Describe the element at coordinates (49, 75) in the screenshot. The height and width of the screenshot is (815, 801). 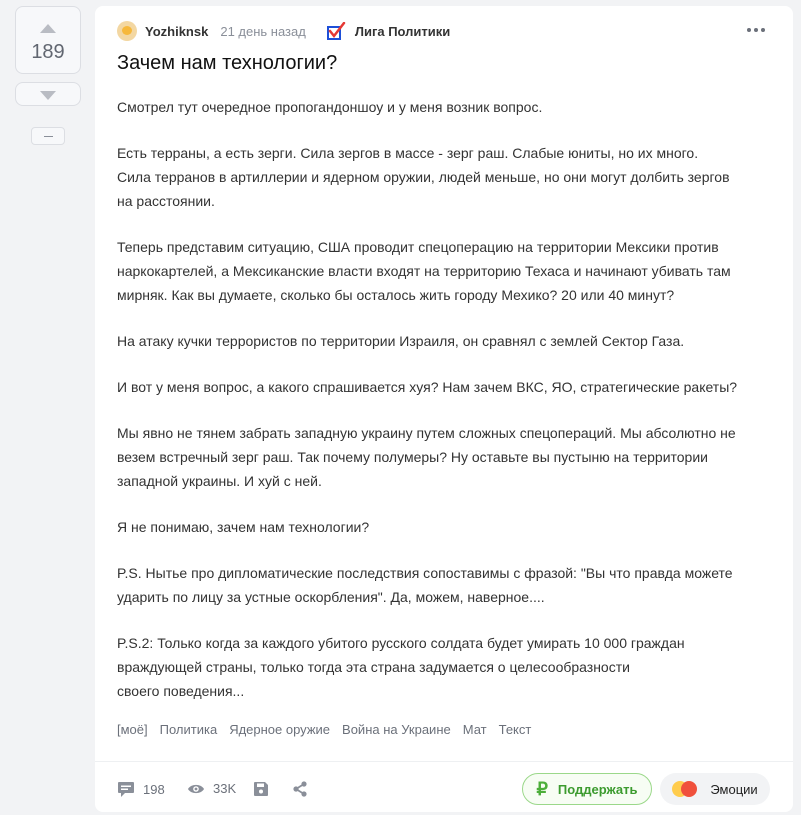
I see `vote-panel: 189` at that location.